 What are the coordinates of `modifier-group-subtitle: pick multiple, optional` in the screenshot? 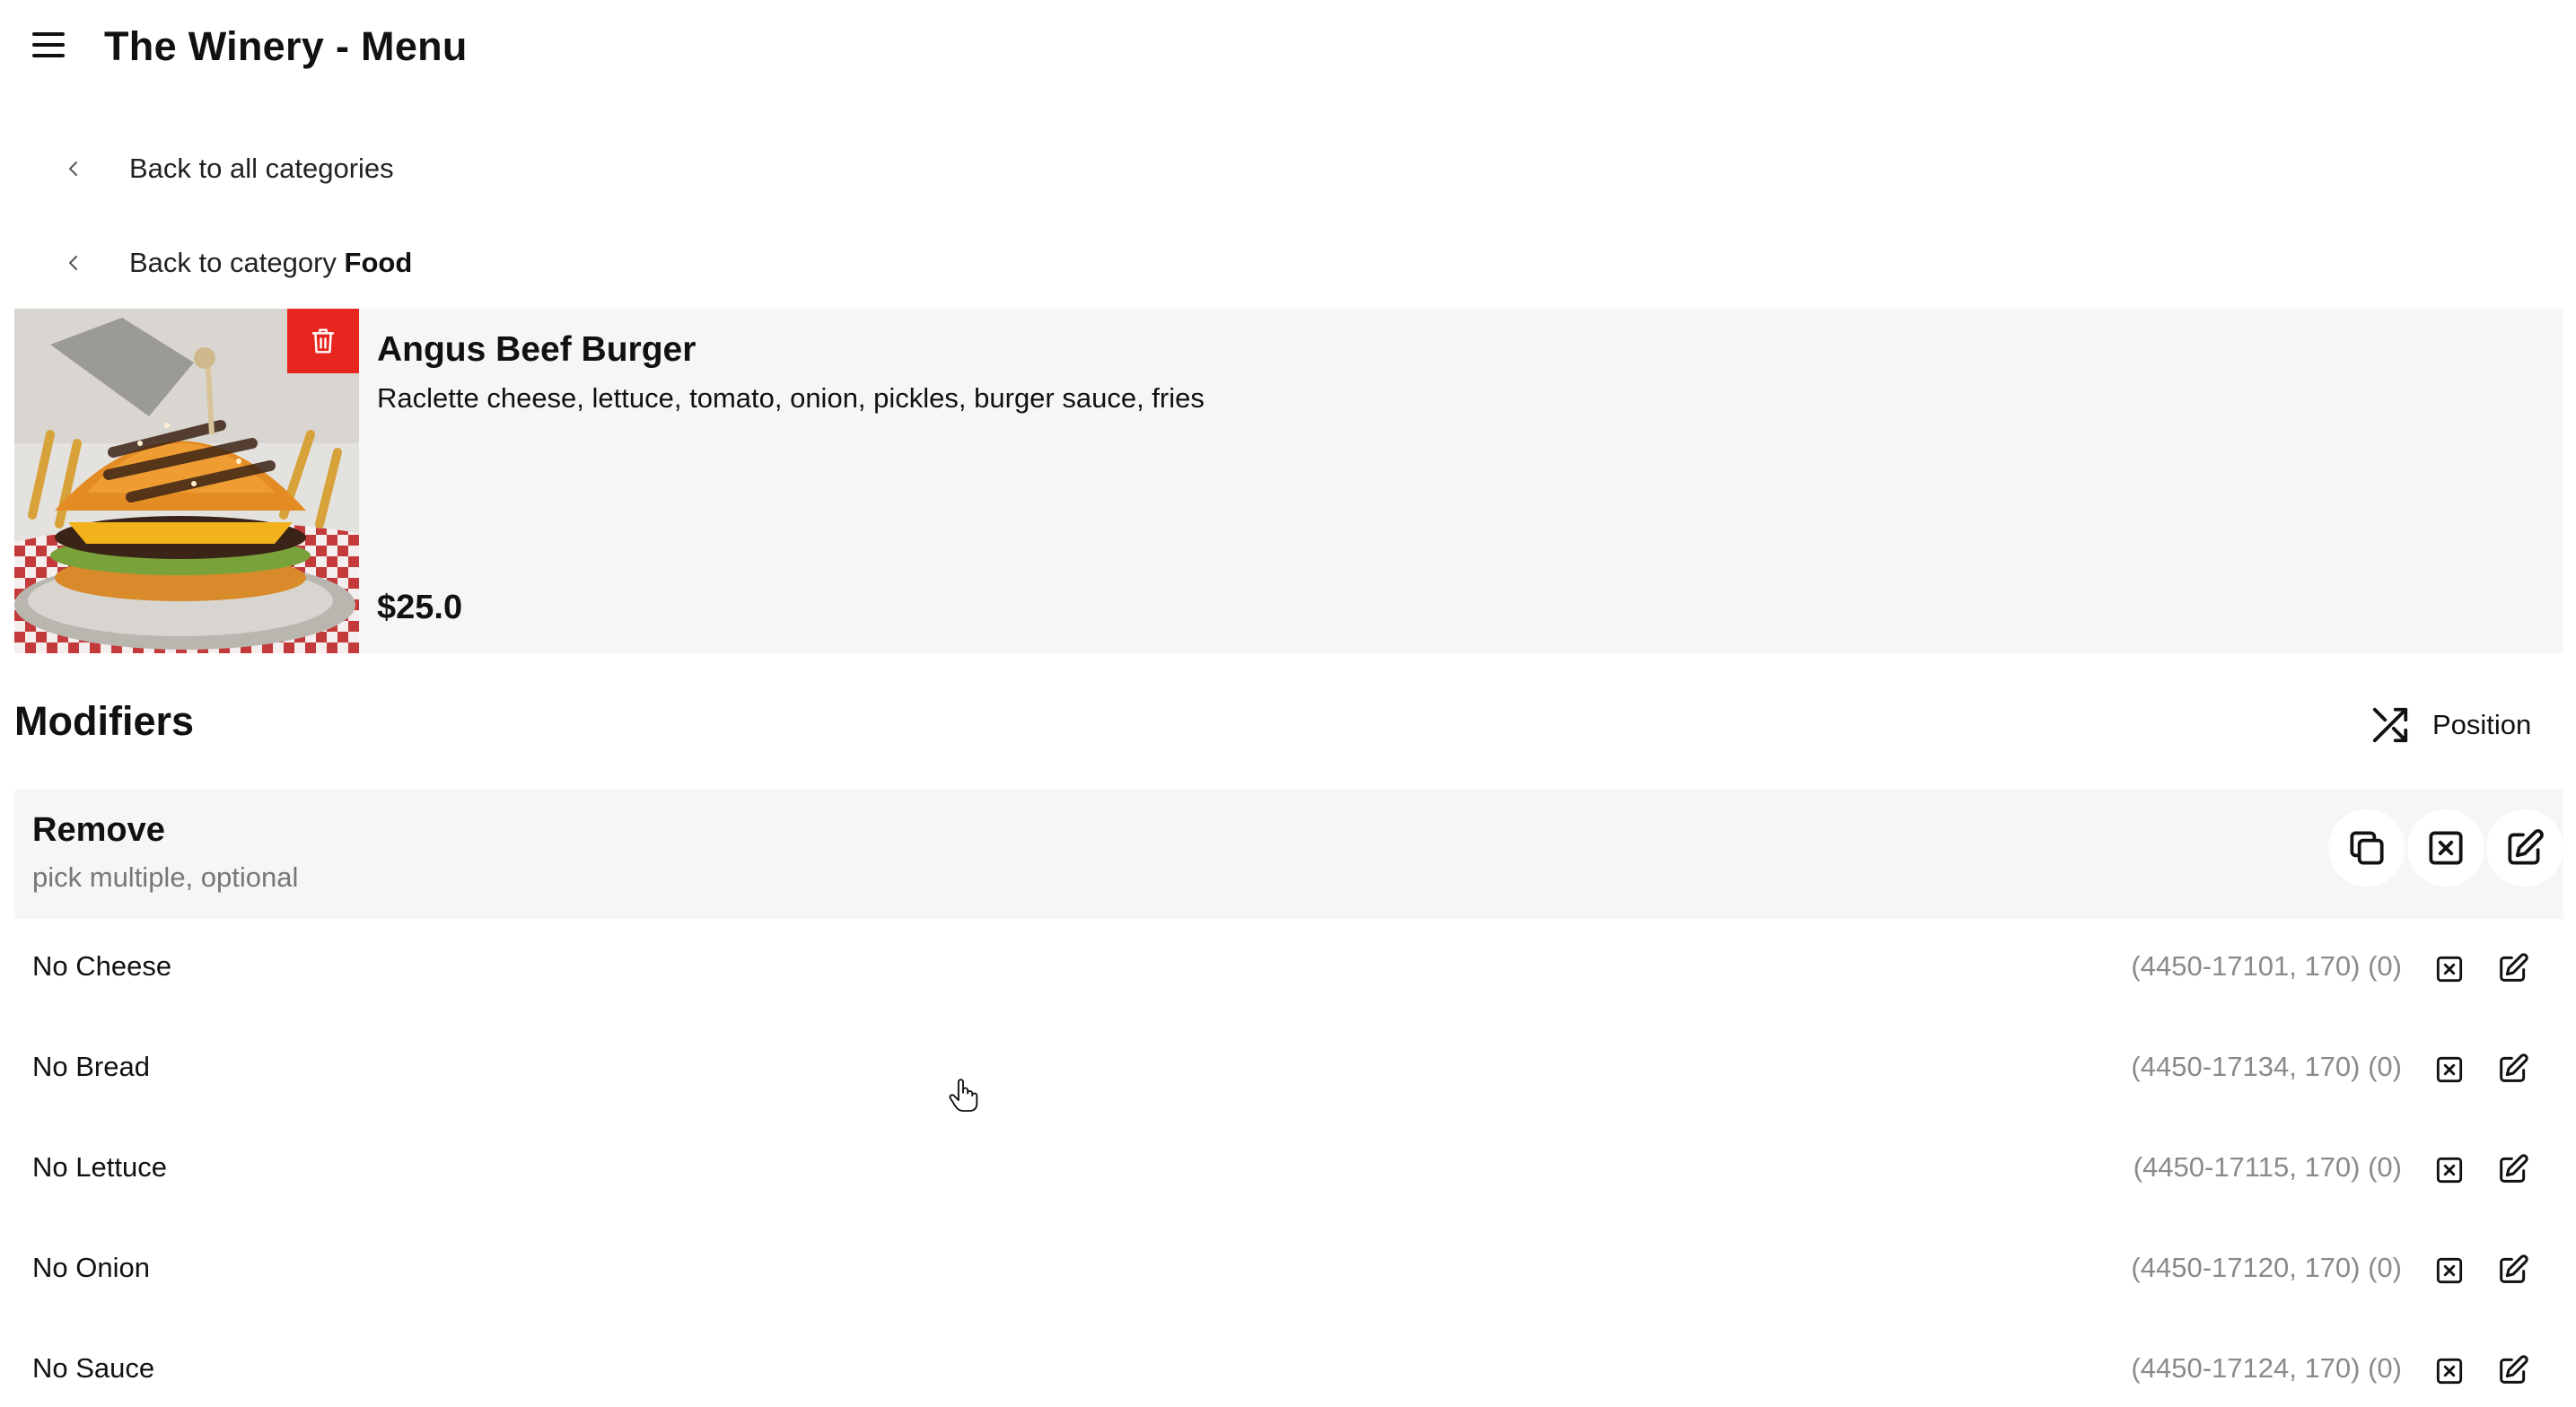 It's located at (165, 877).